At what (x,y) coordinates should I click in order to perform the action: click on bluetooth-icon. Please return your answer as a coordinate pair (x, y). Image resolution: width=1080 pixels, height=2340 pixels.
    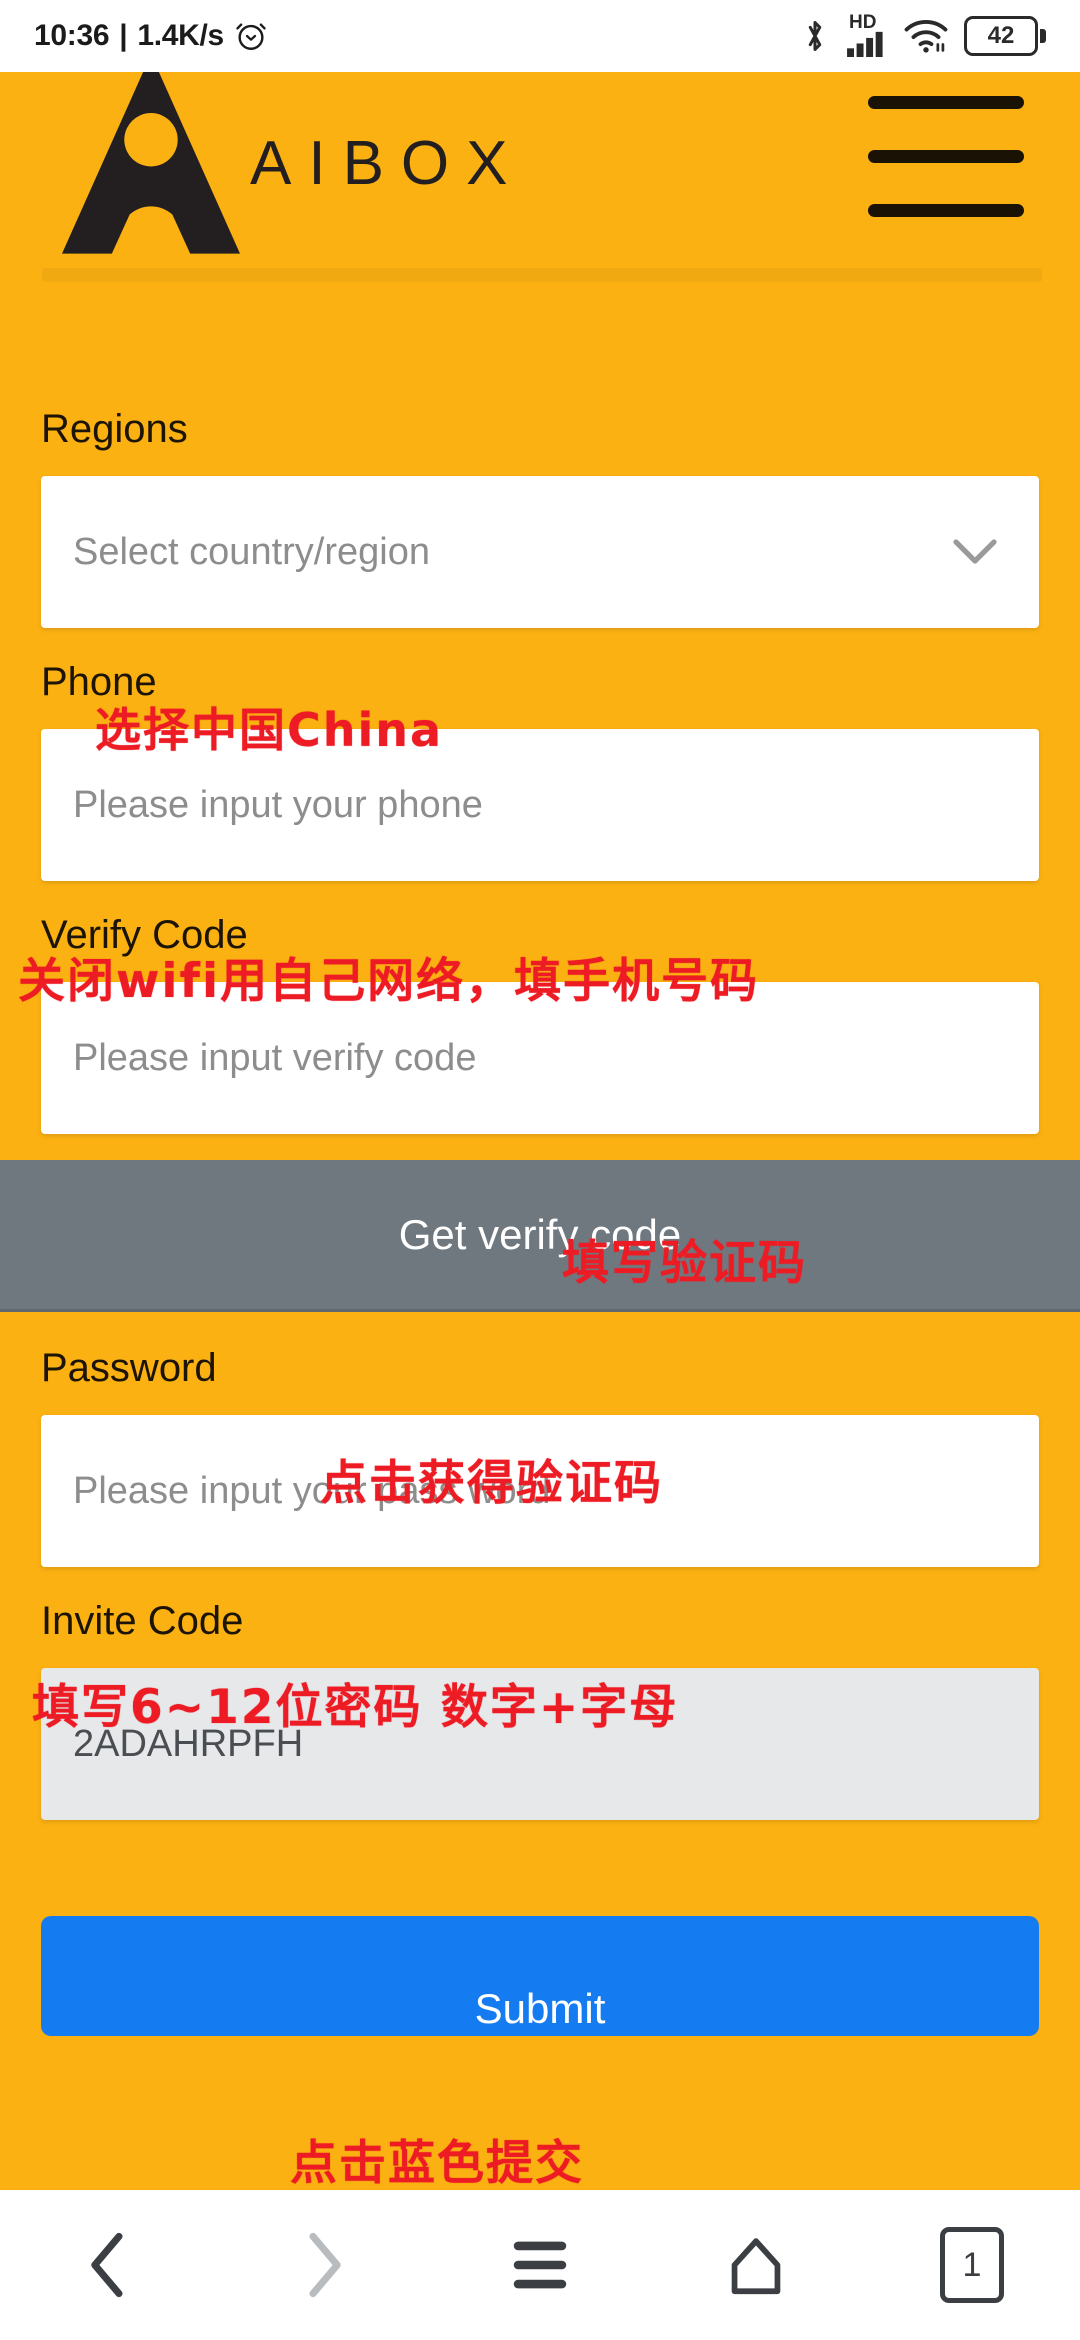
    Looking at the image, I should click on (815, 36).